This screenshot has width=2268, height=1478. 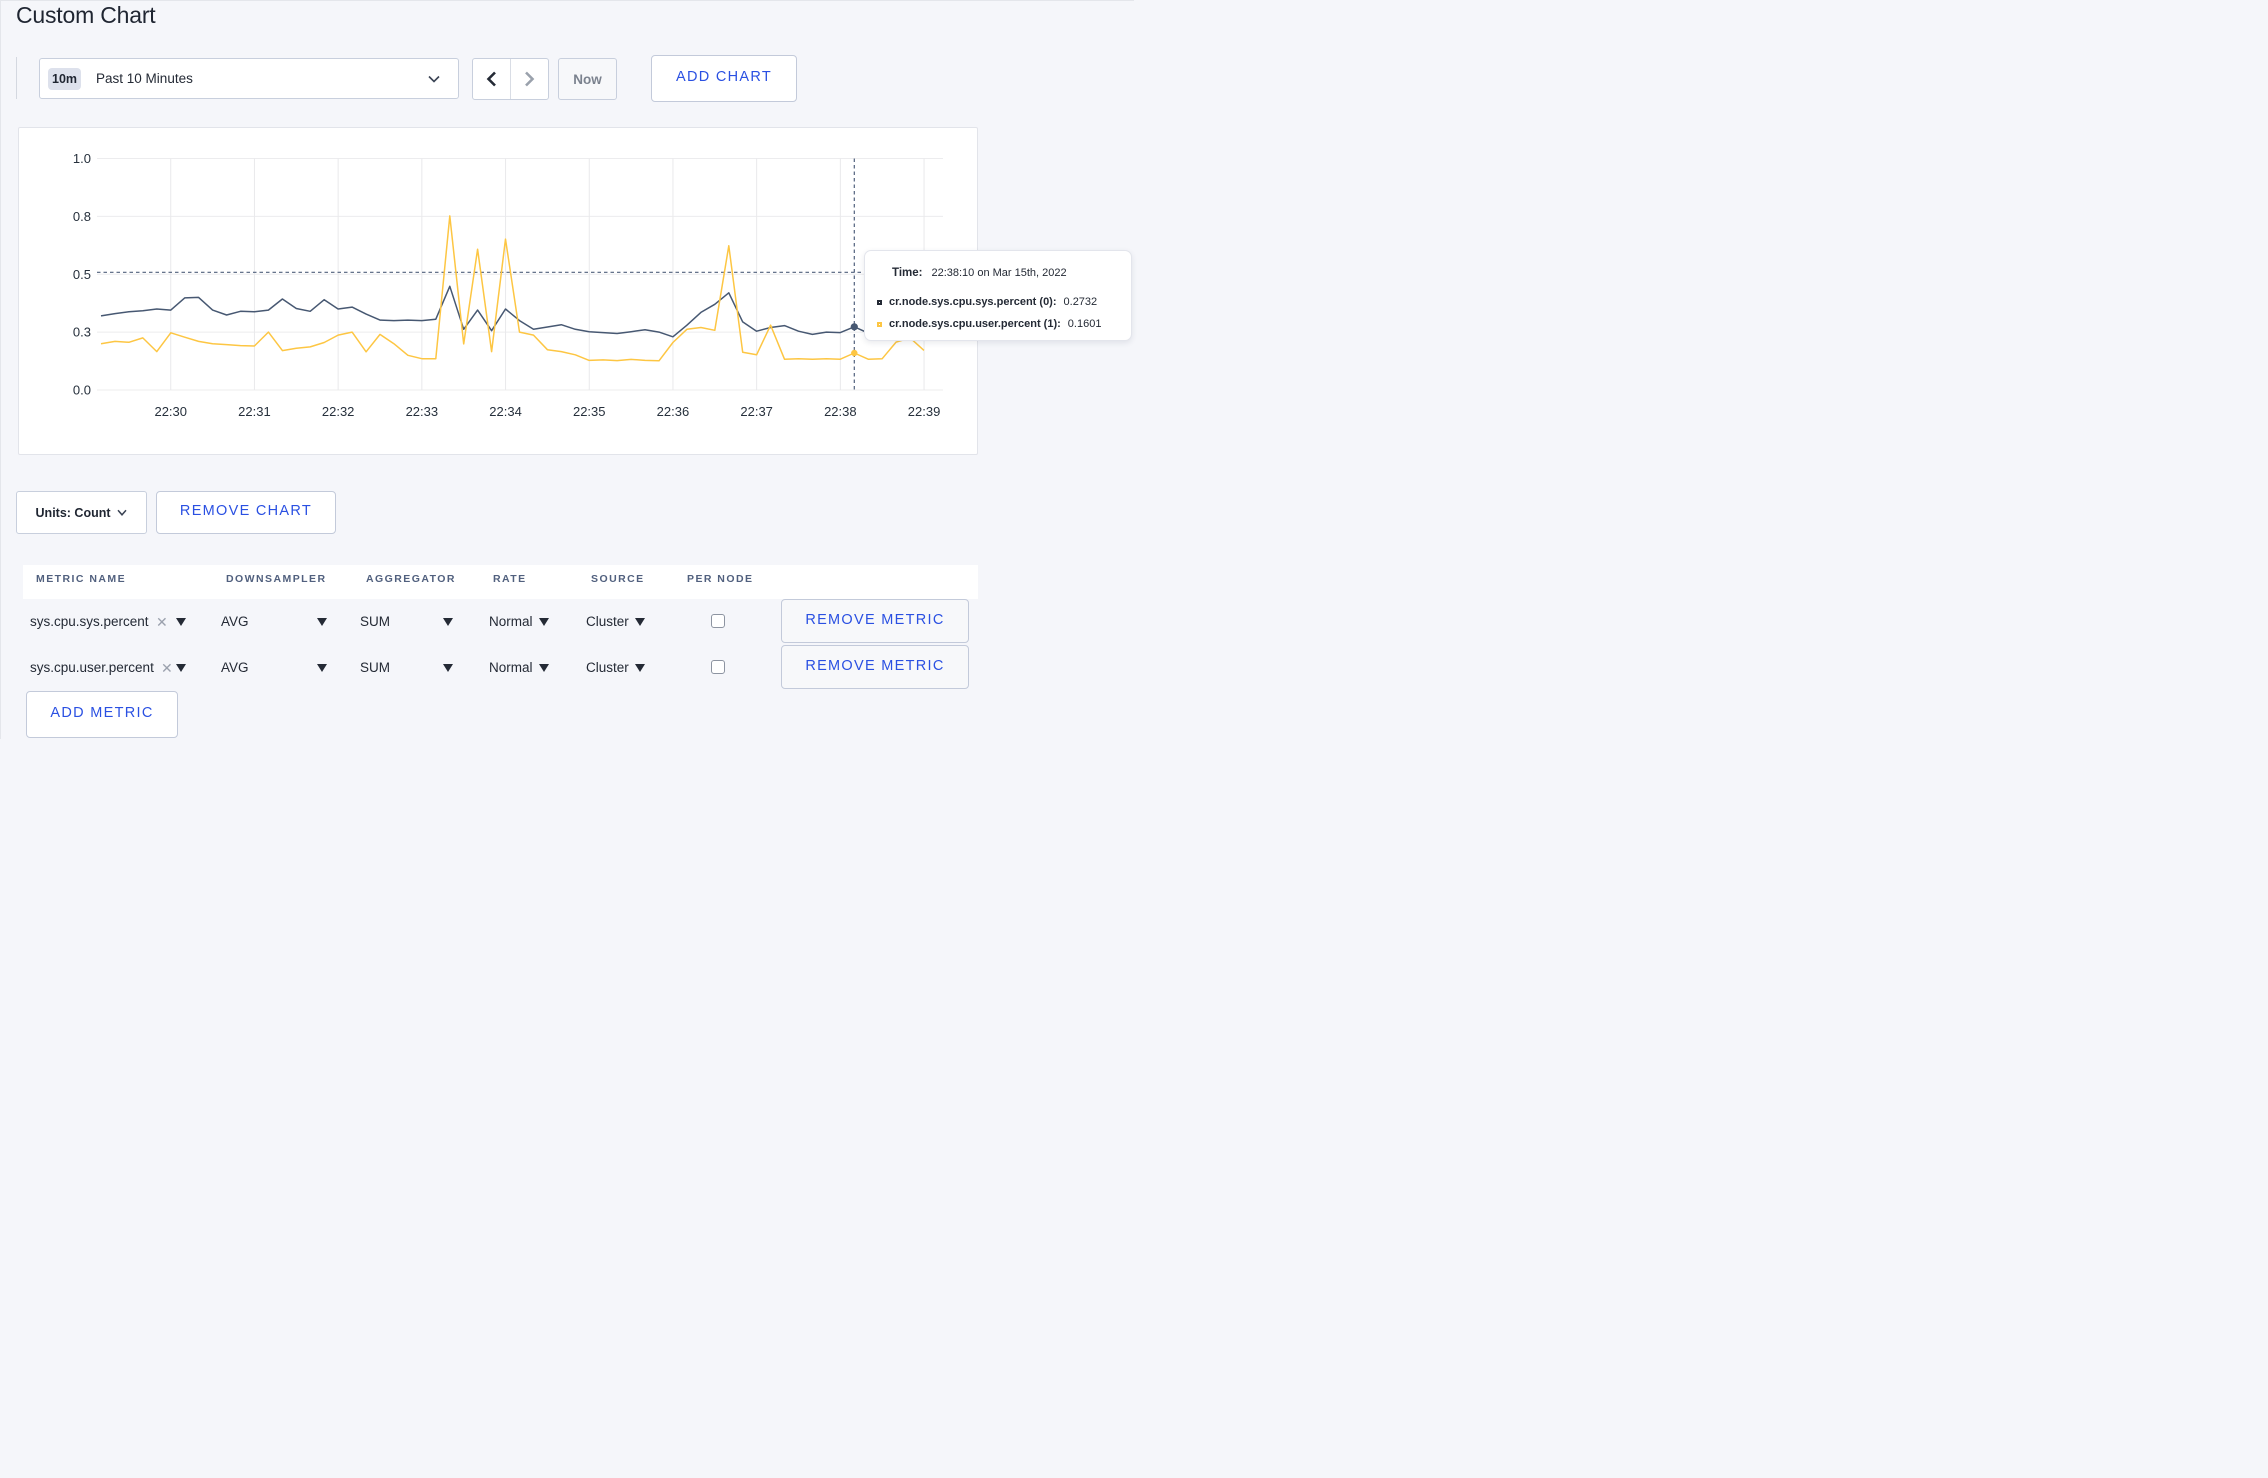 I want to click on svg-text: 22:34, so click(x=505, y=411).